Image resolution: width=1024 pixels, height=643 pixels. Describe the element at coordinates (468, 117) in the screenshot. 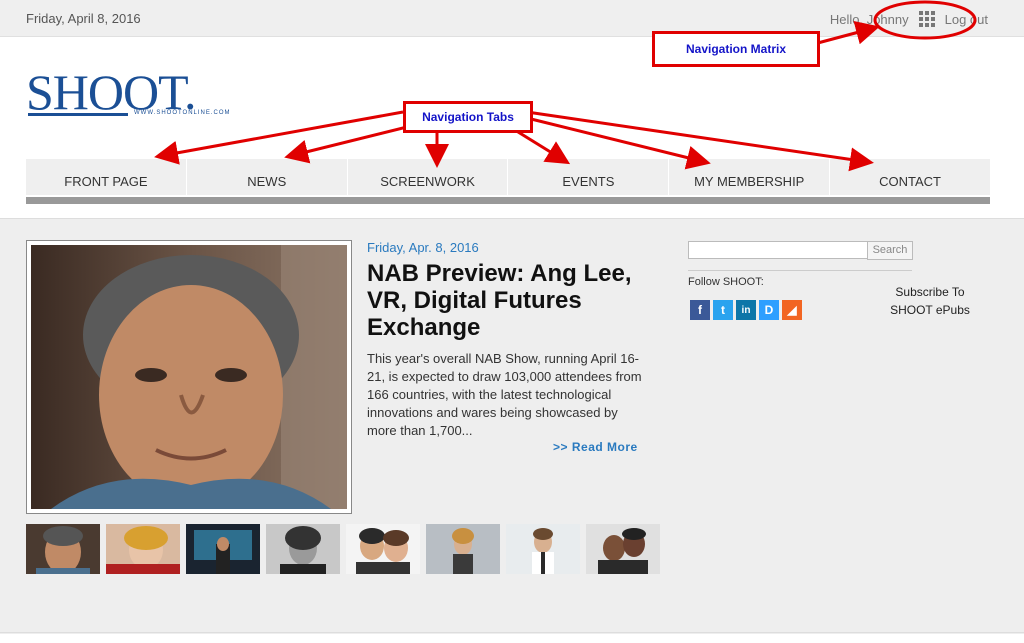

I see `annotation-navigation-tabs: Navigation Tabs` at that location.